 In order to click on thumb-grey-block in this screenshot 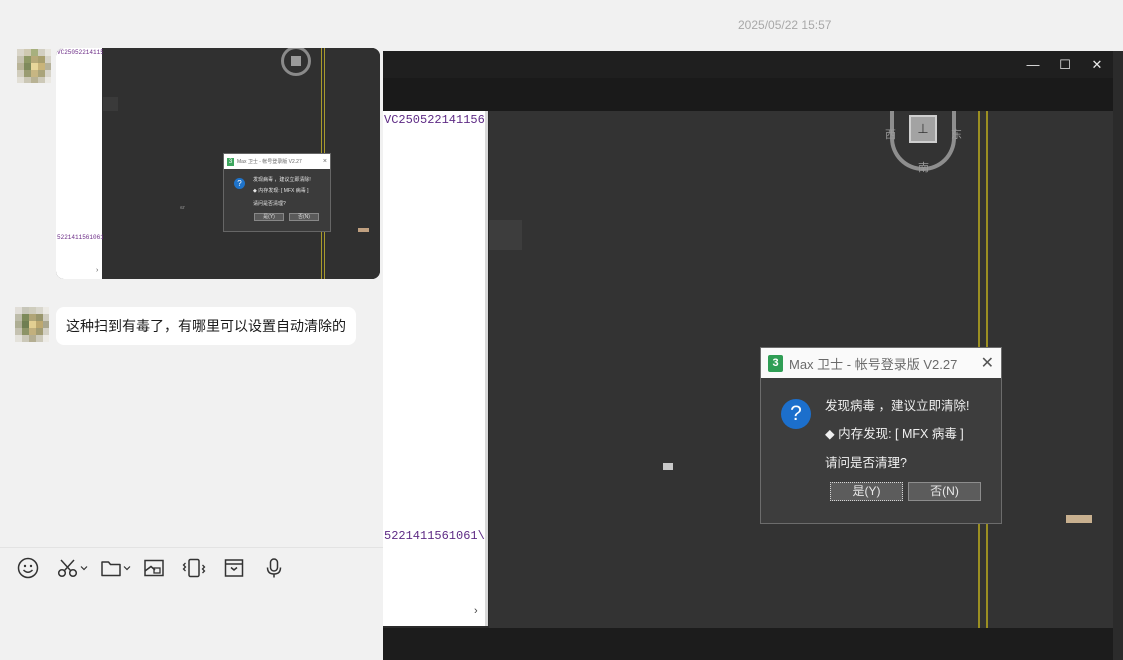, I will do `click(110, 104)`.